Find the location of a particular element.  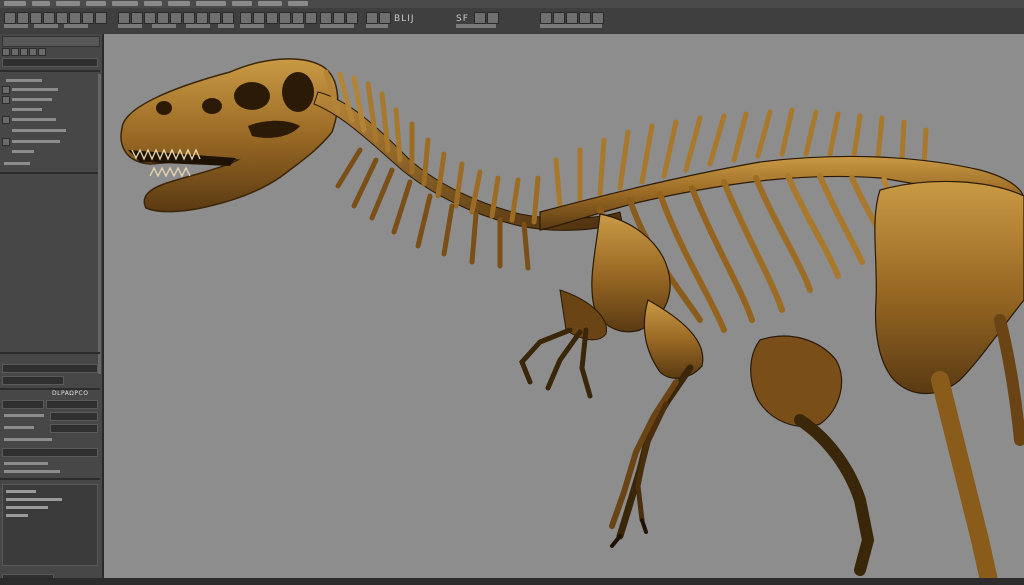

view-top-icon is located at coordinates (572, 18).